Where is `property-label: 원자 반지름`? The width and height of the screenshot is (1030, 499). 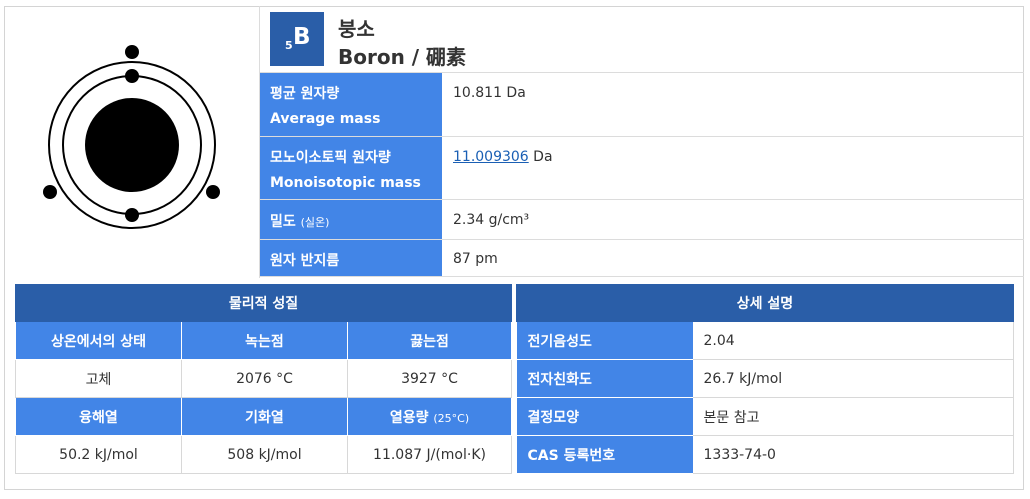
property-label: 원자 반지름 is located at coordinates (351, 258).